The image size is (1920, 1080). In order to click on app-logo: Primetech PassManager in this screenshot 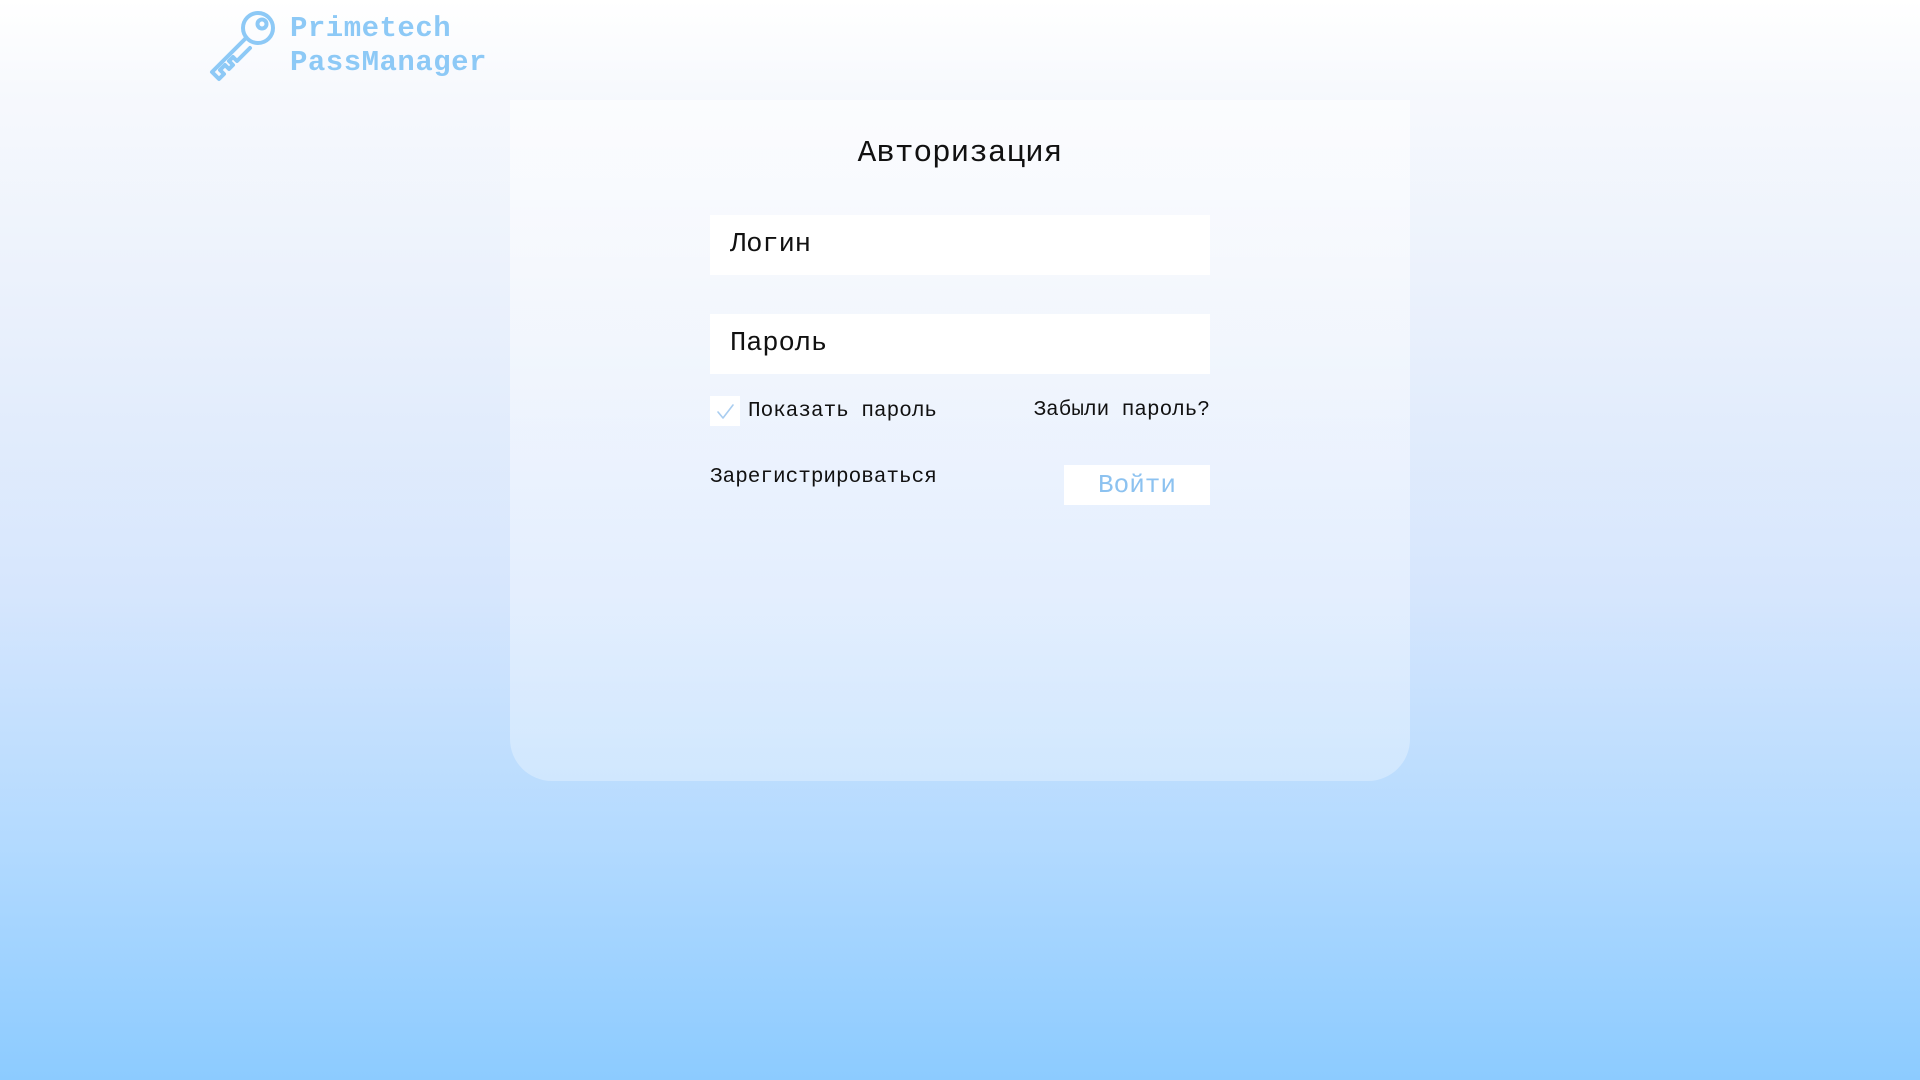, I will do `click(346, 46)`.